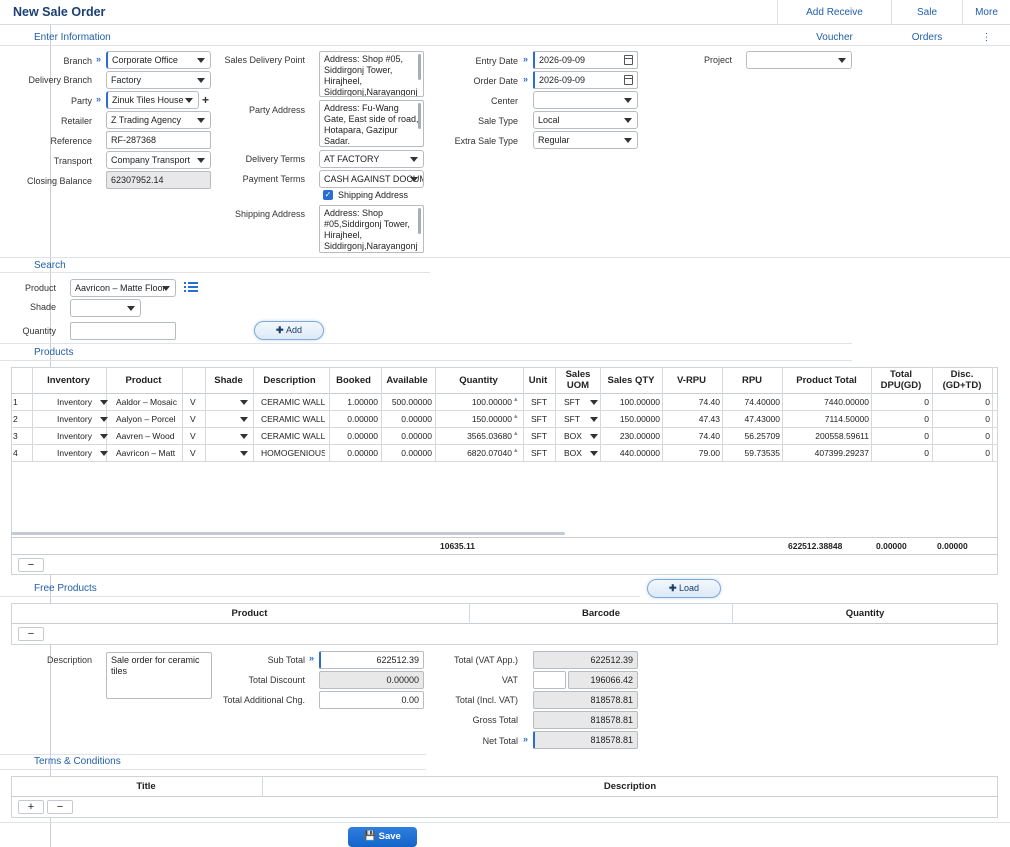  I want to click on remove-term-button: −, so click(60, 807).